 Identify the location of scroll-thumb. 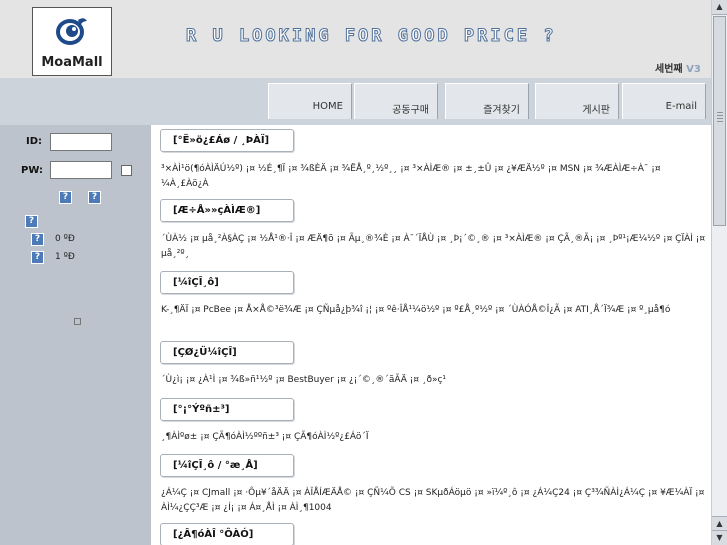
(719, 121).